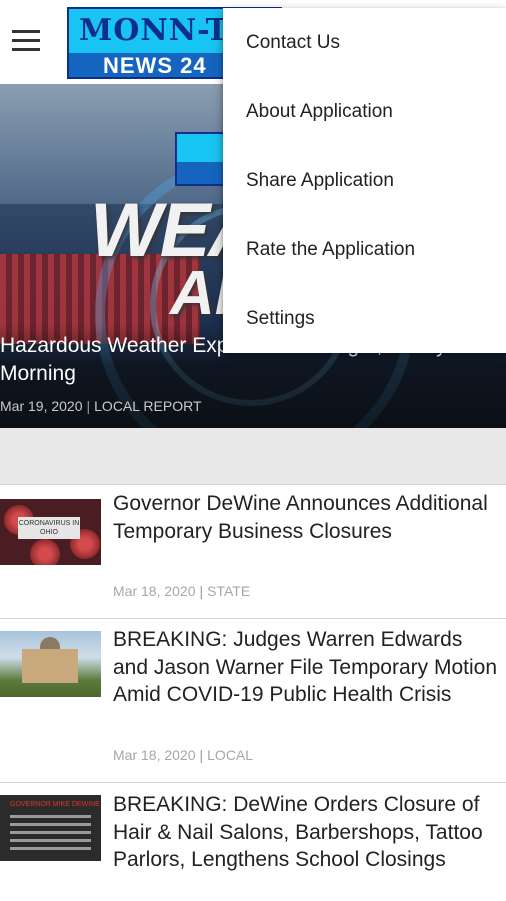 This screenshot has width=506, height=901. Describe the element at coordinates (55, 804) in the screenshot. I see `thumbnail-caption: GOVERNOR MIKE DEWINE` at that location.